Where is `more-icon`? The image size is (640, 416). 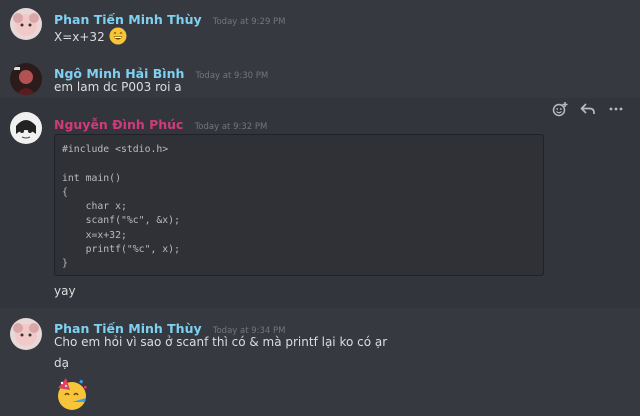 more-icon is located at coordinates (616, 109).